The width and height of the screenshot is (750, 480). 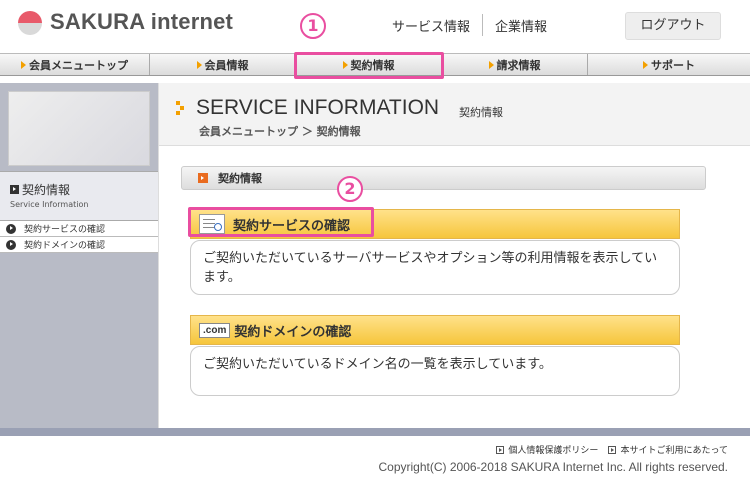 I want to click on sidebar-section: 契約情報 Service Information, so click(x=79, y=196).